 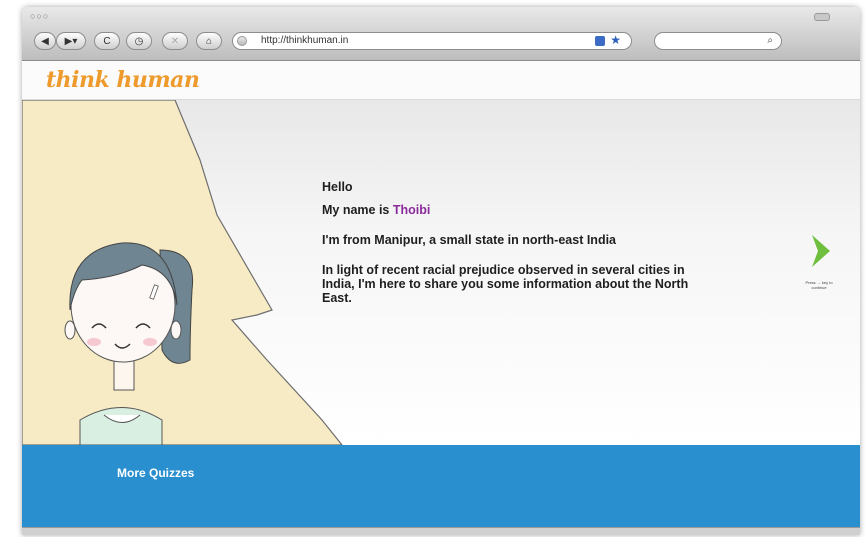 I want to click on forward-button: ▶▾, so click(x=71, y=41).